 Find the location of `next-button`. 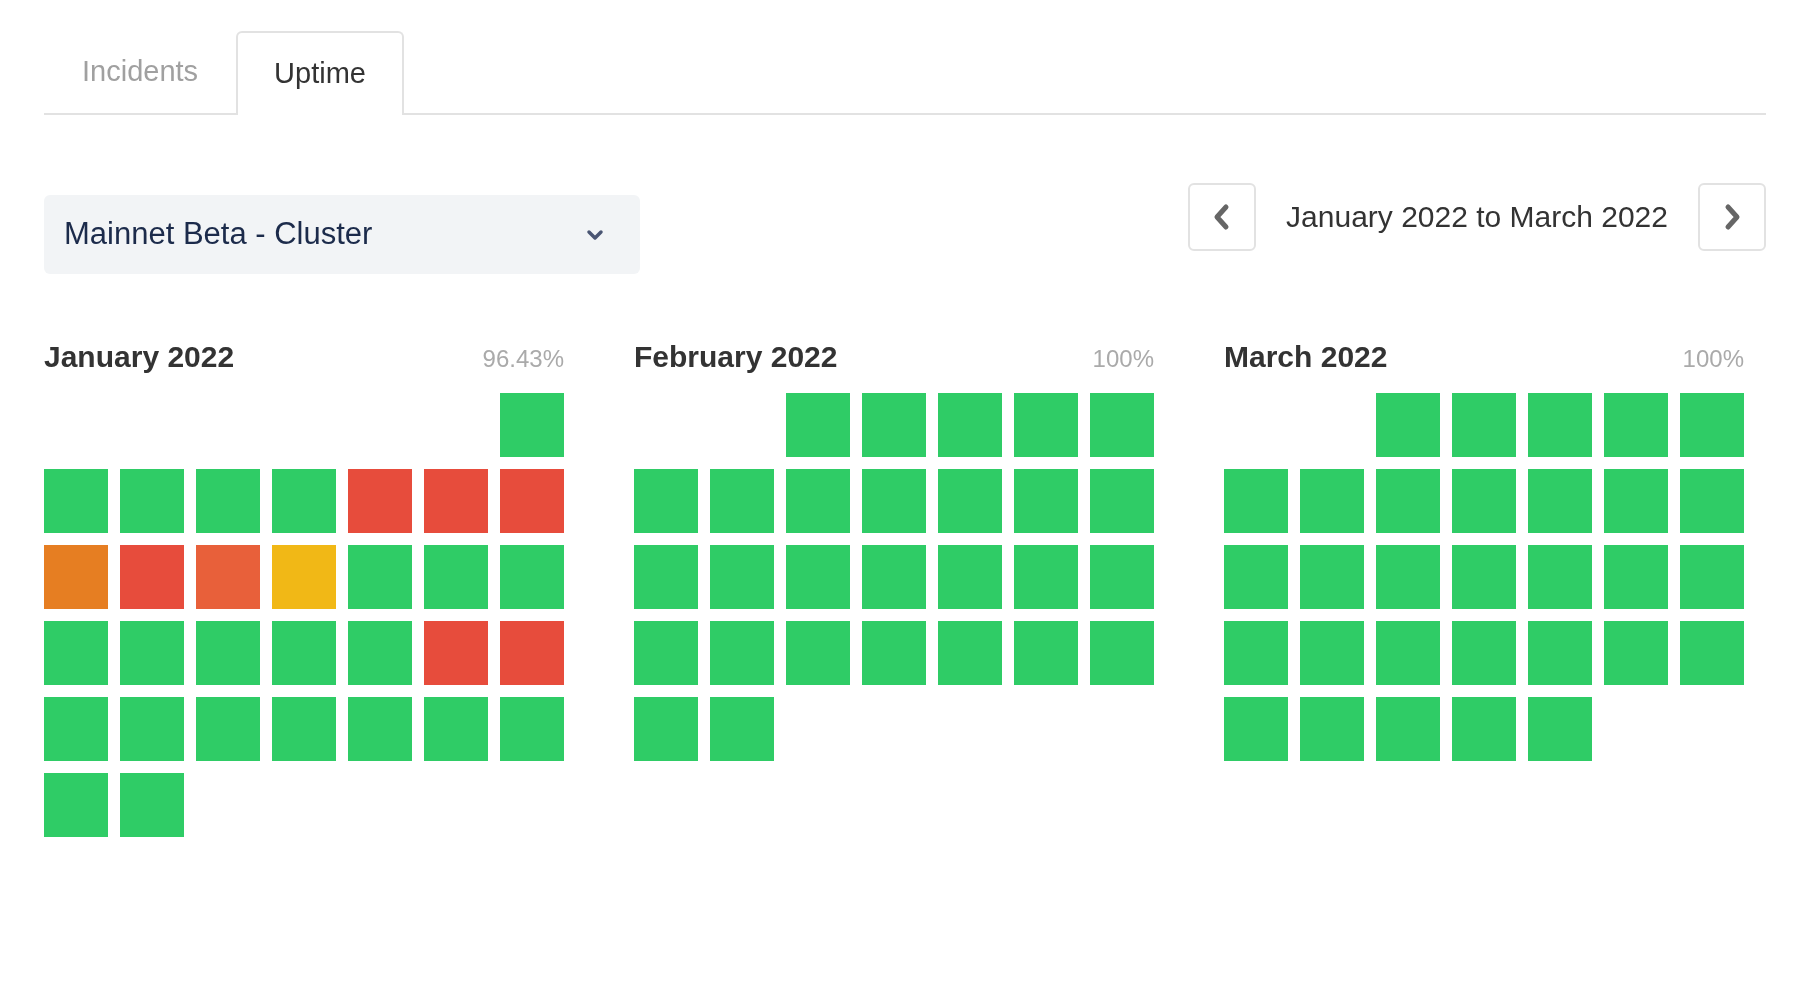

next-button is located at coordinates (1732, 216).